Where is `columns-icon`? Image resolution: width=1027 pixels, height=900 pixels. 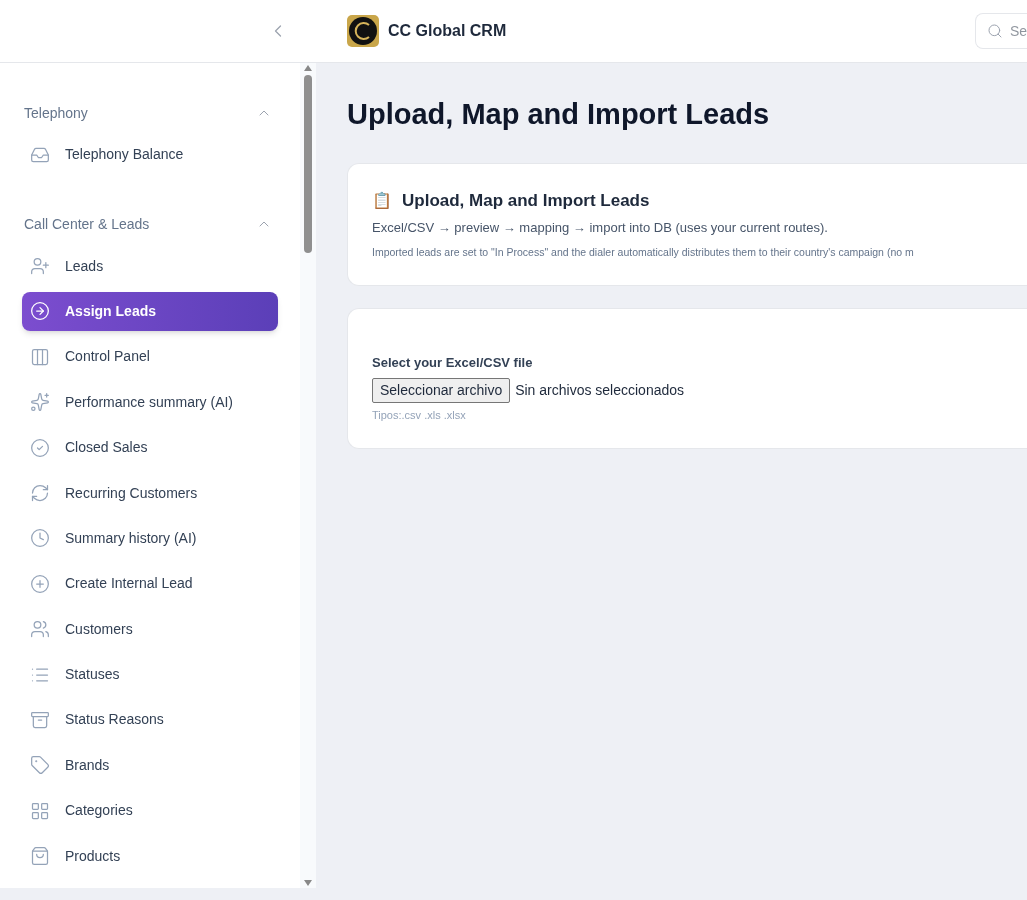
columns-icon is located at coordinates (40, 356).